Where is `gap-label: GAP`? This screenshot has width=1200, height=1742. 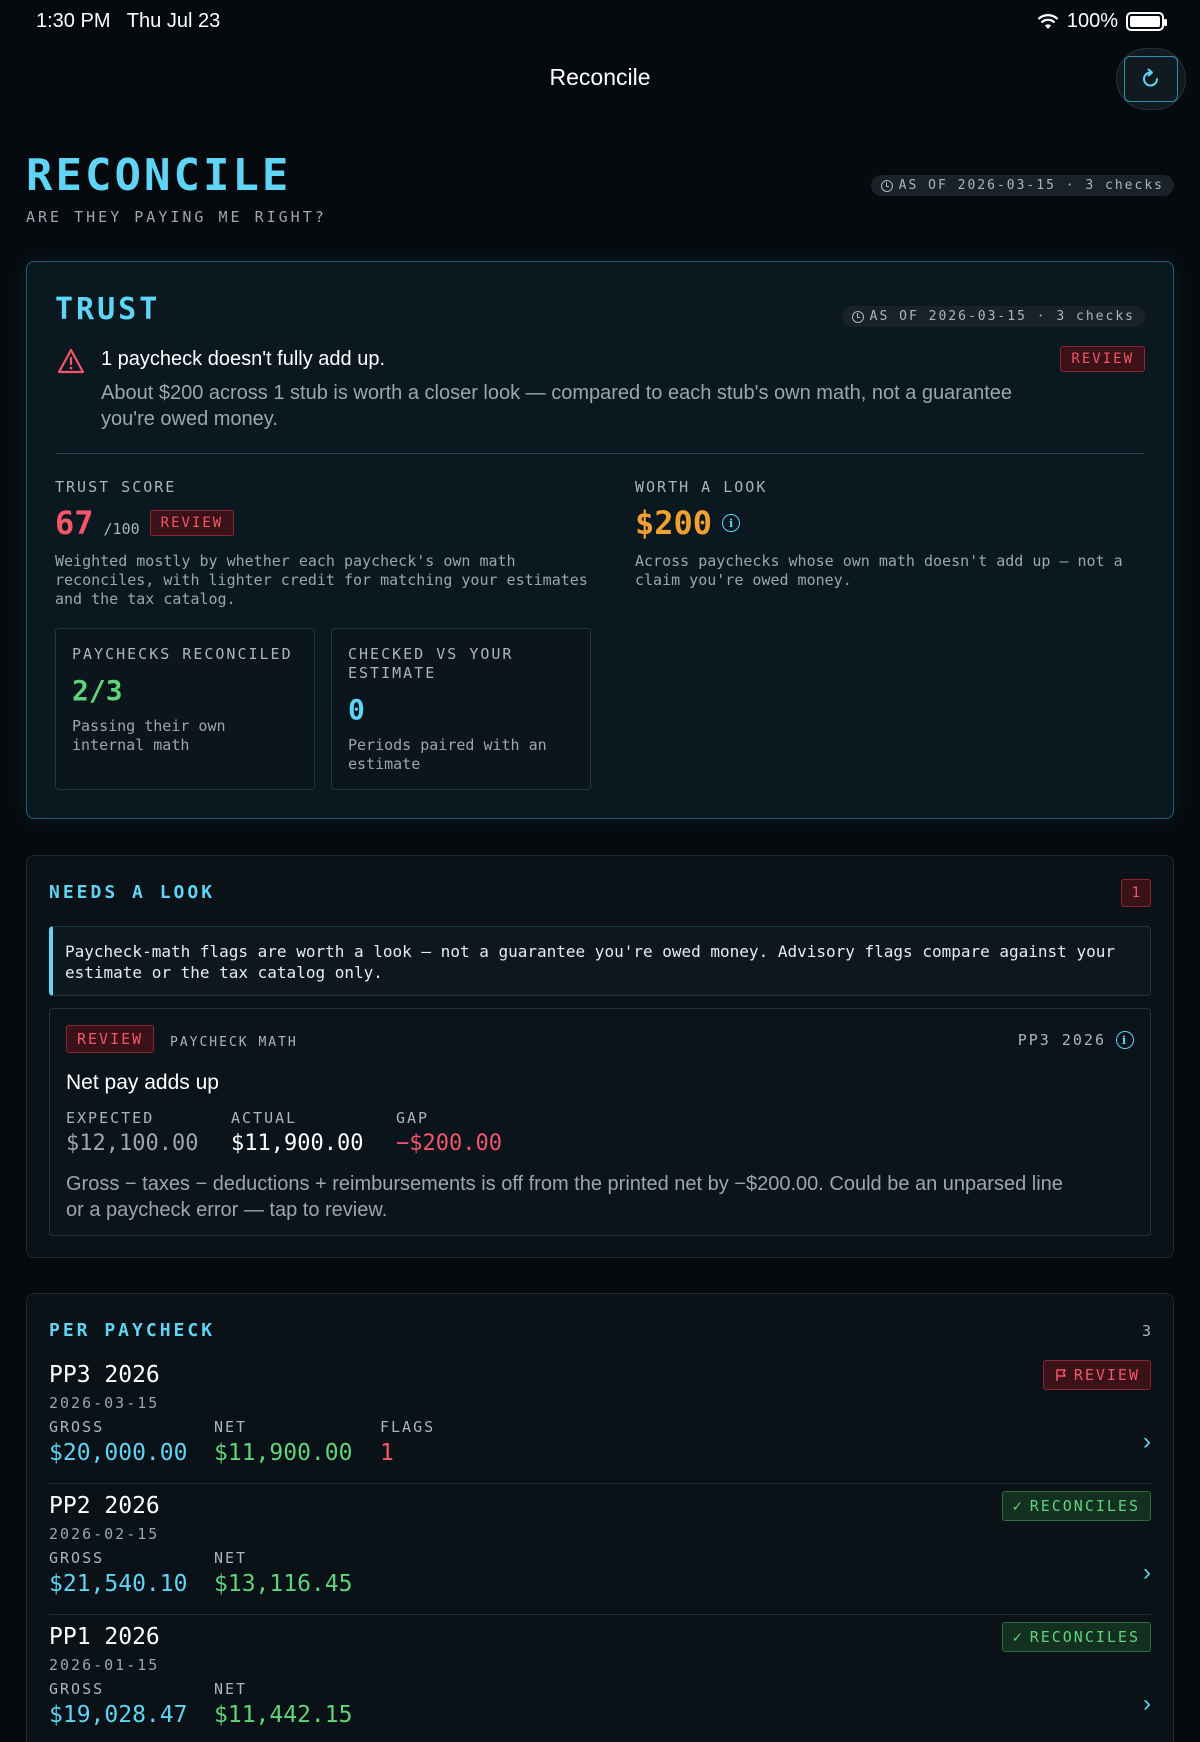 gap-label: GAP is located at coordinates (413, 1118).